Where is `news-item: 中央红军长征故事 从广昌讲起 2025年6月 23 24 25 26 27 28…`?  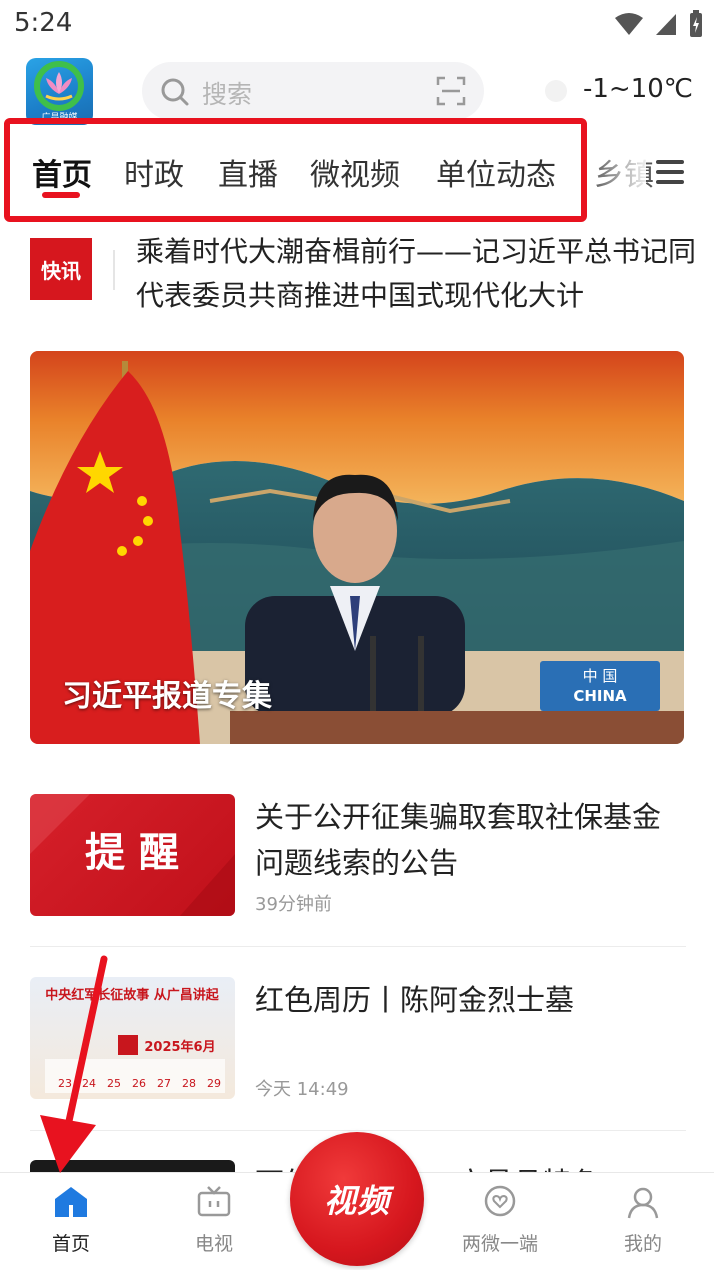 news-item: 中央红军长征故事 从广昌讲起 2025年6月 23 24 25 26 27 28… is located at coordinates (358, 1039).